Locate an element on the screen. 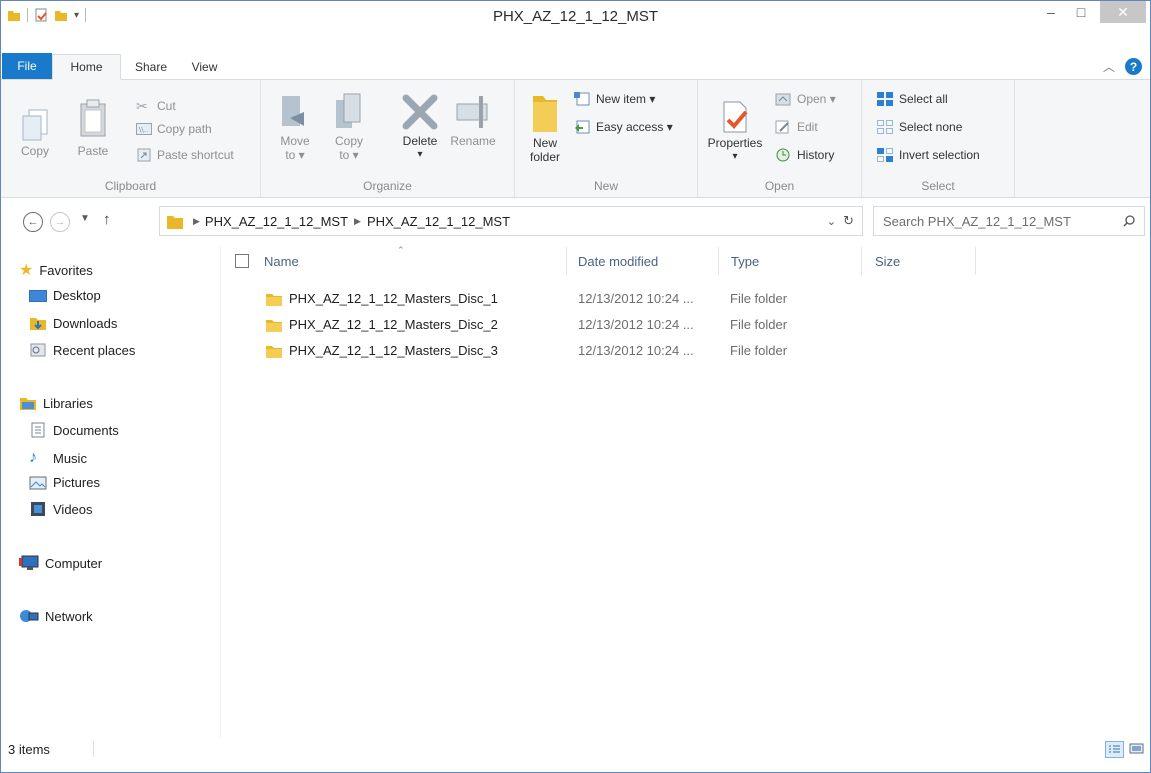 This screenshot has width=1151, height=773. invert-selection-button: Invert selection is located at coordinates (928, 155).